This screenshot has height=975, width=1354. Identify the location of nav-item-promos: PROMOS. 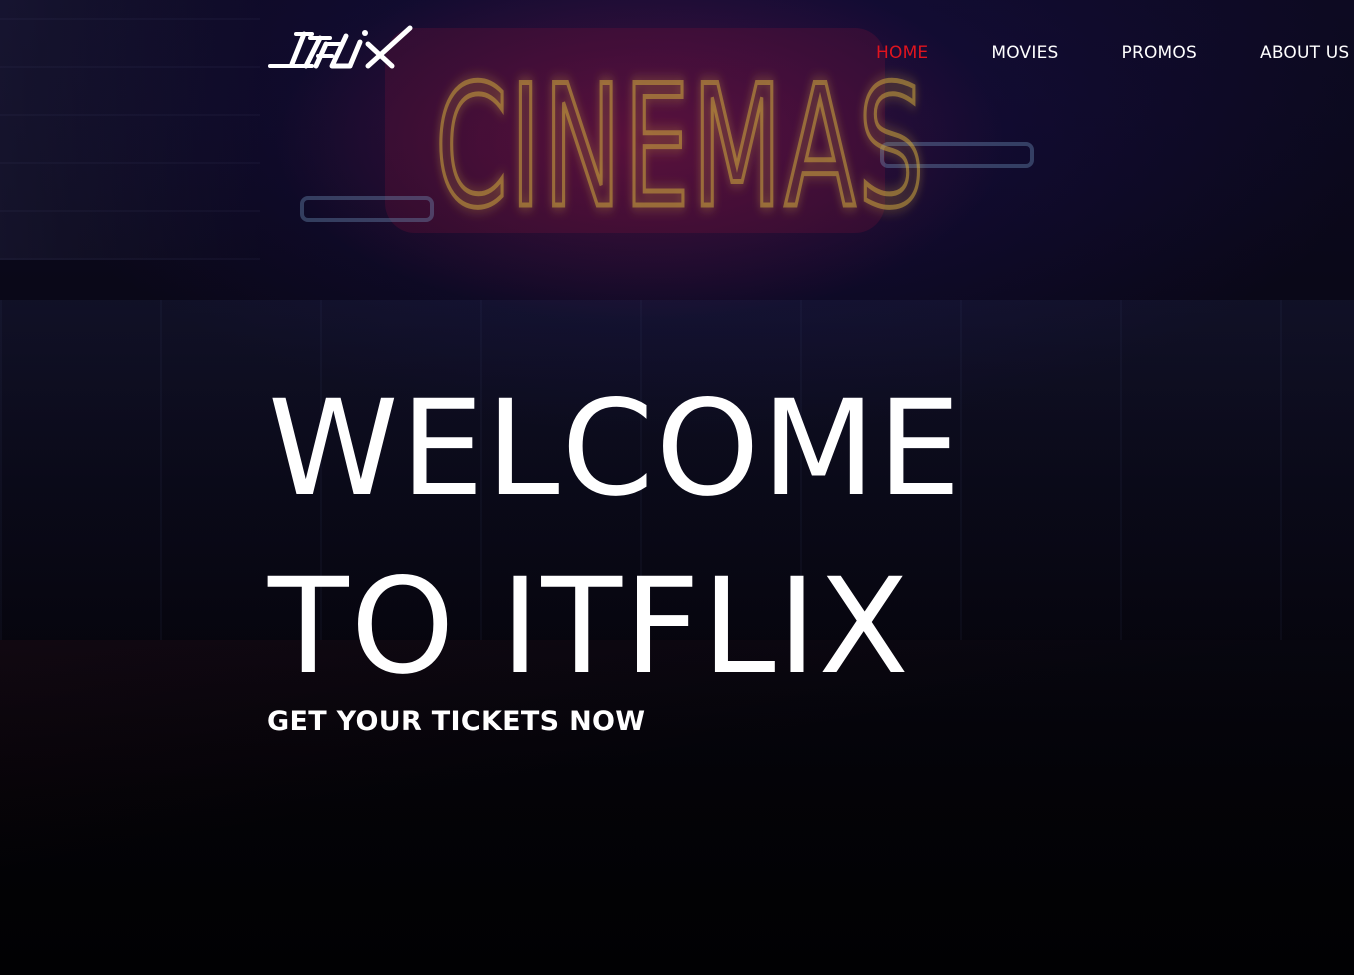
(1159, 53).